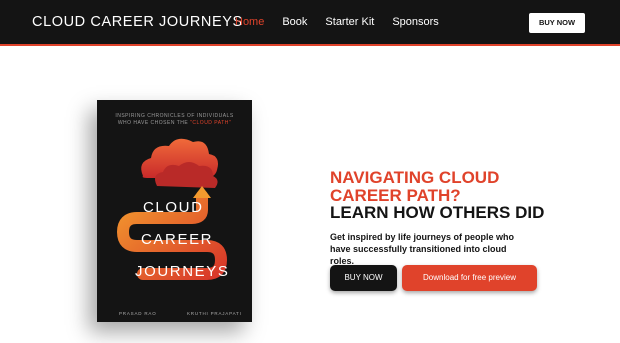 The height and width of the screenshot is (343, 620). I want to click on book-title-word-3: JOURNEYS, so click(182, 271).